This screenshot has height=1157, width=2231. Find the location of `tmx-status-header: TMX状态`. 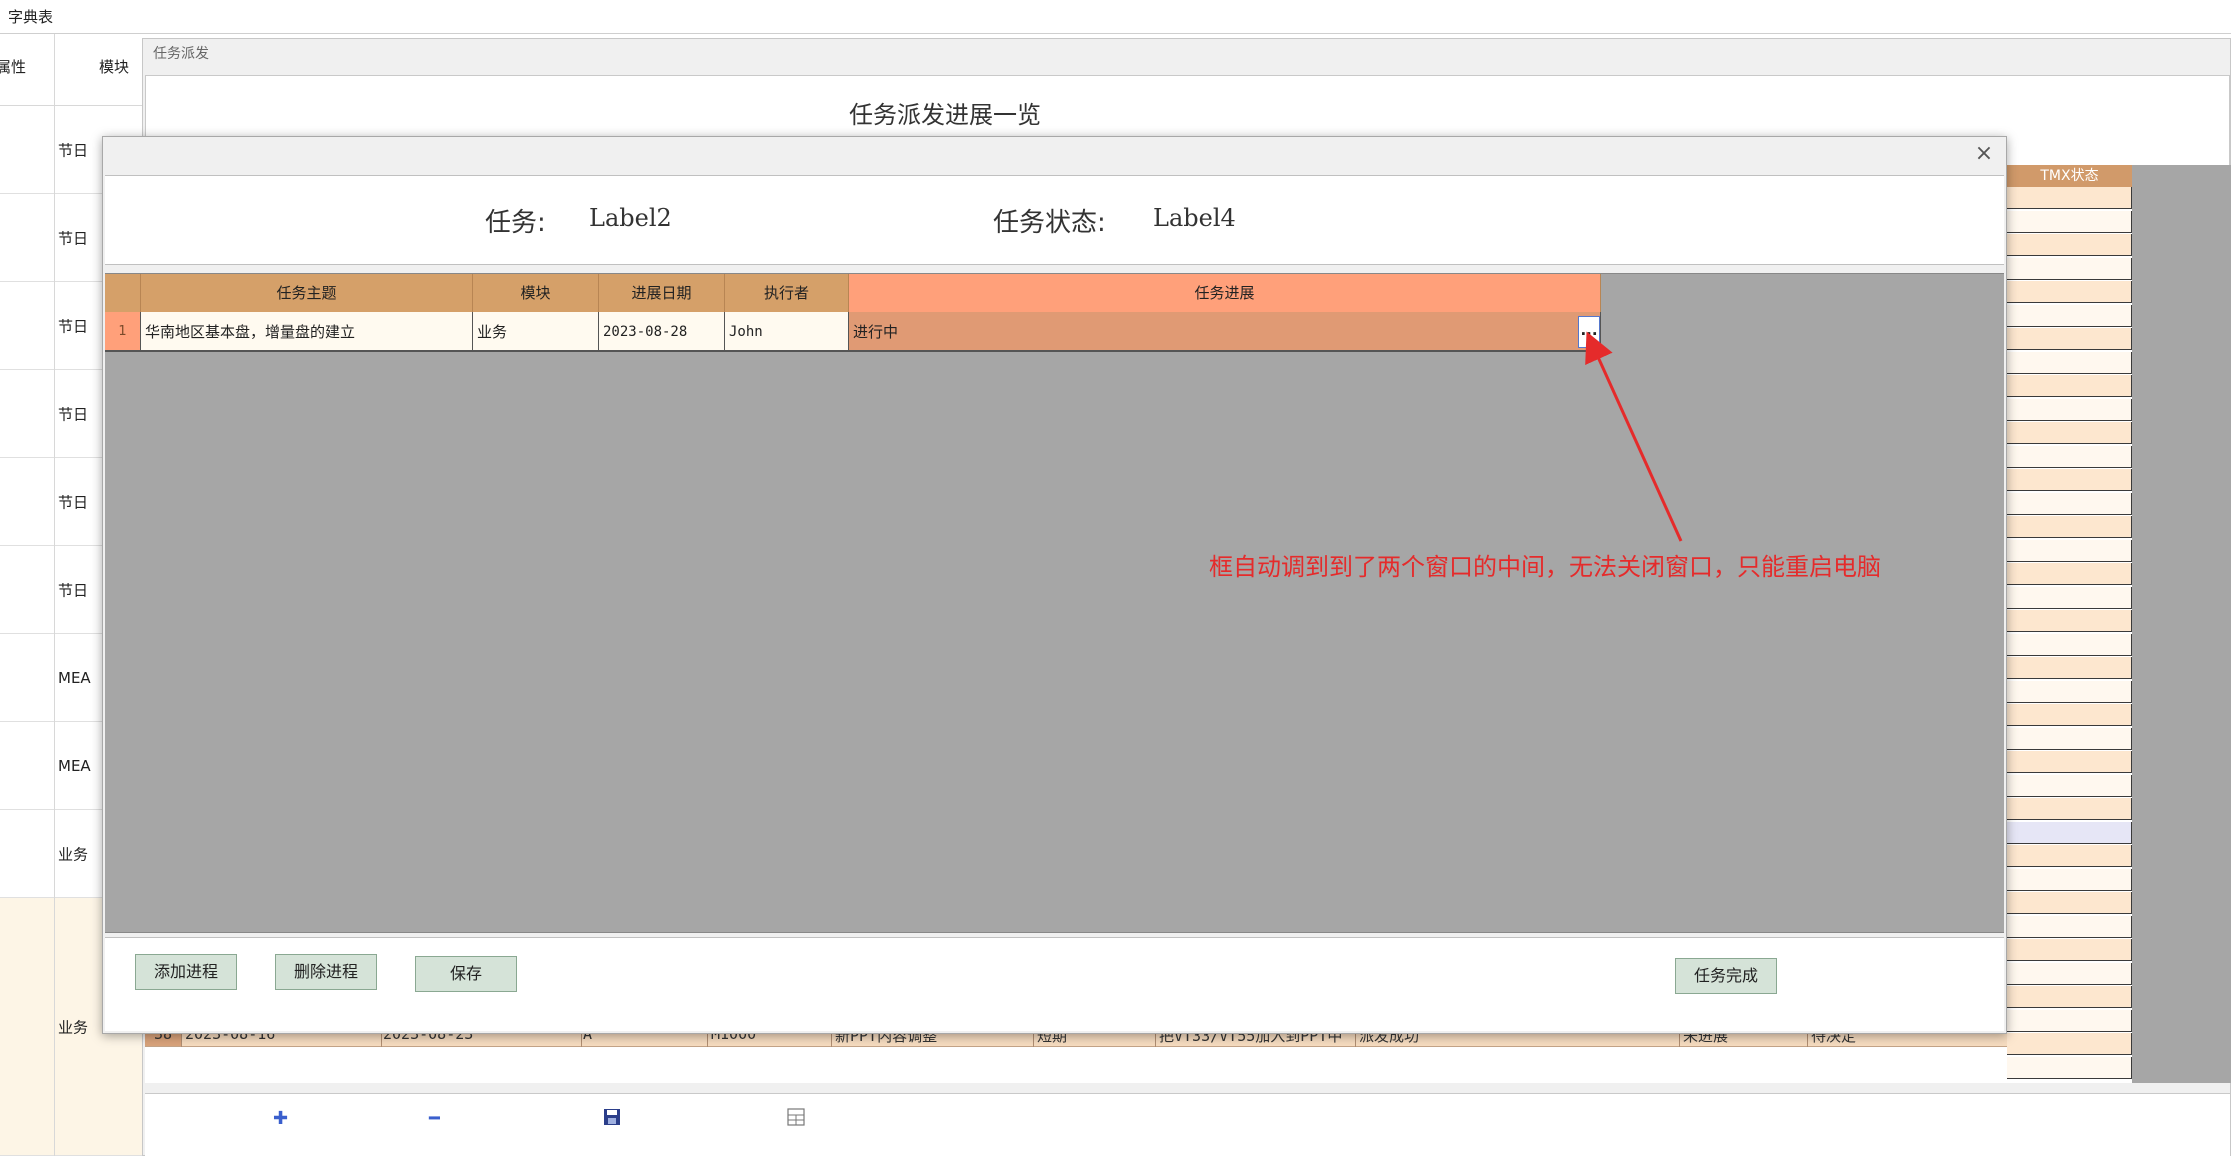

tmx-status-header: TMX状态 is located at coordinates (2069, 176).